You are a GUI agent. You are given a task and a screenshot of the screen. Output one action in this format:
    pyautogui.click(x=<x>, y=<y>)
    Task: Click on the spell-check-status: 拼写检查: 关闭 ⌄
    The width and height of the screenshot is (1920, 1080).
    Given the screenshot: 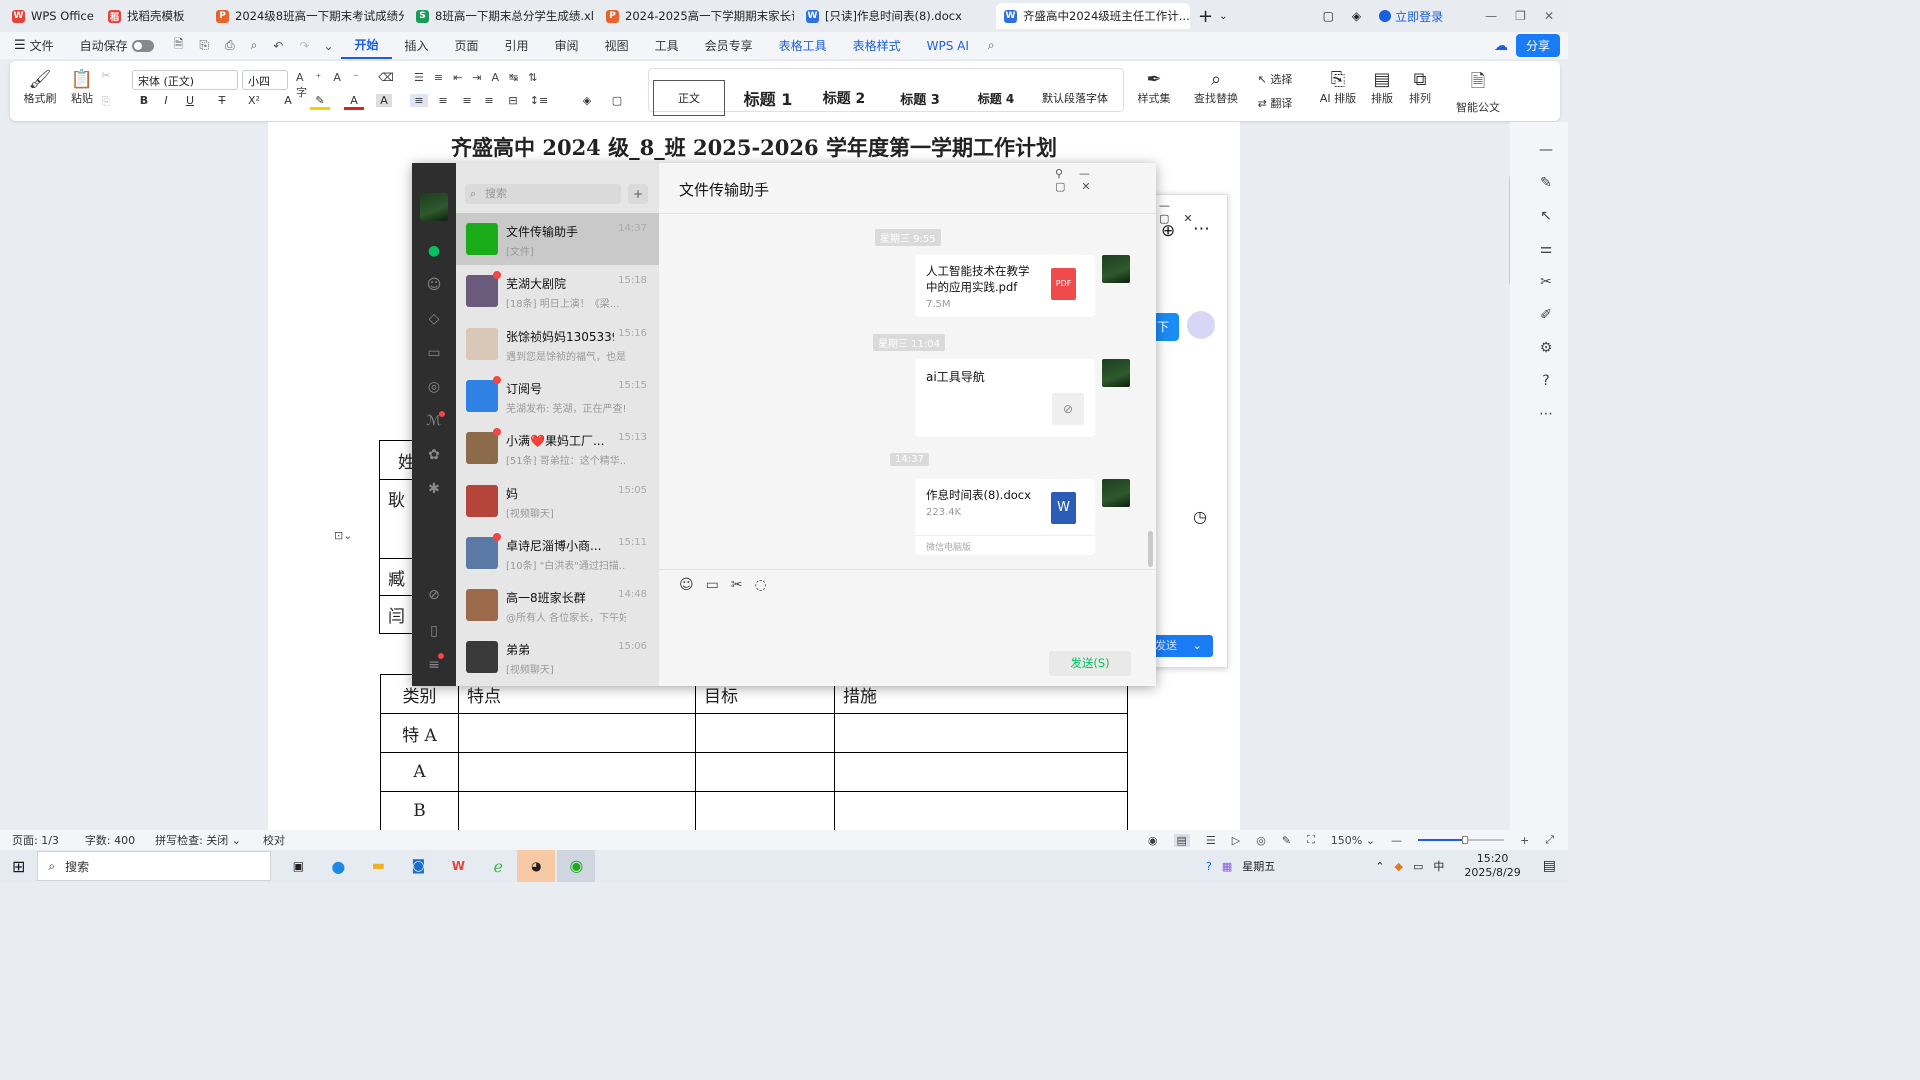 What is the action you would take?
    pyautogui.click(x=198, y=840)
    